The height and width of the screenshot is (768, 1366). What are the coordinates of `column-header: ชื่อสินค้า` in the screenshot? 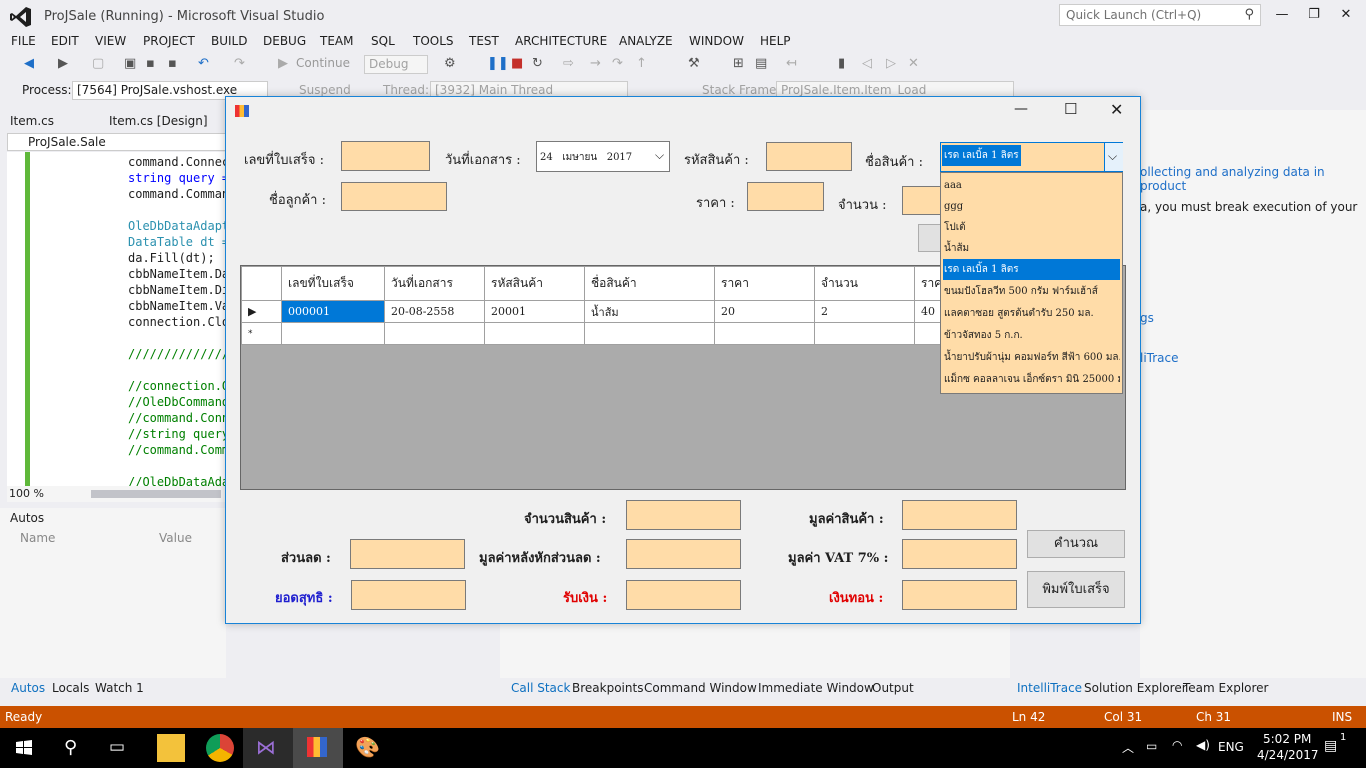 It's located at (649, 283).